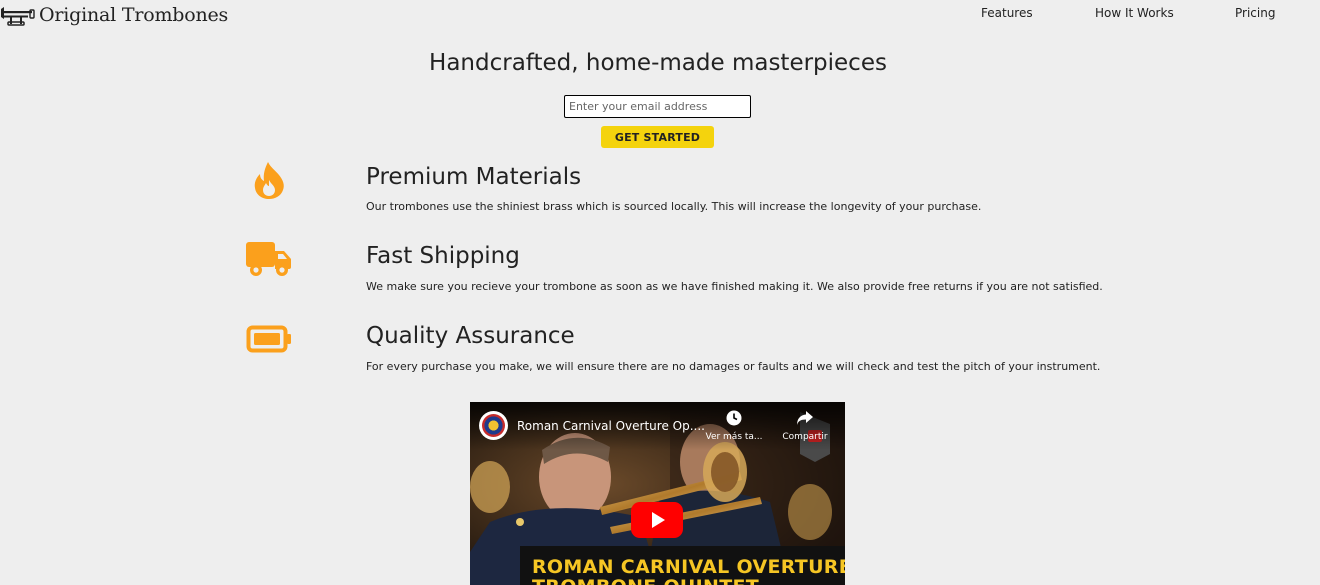 The image size is (1320, 585). I want to click on play-button, so click(657, 520).